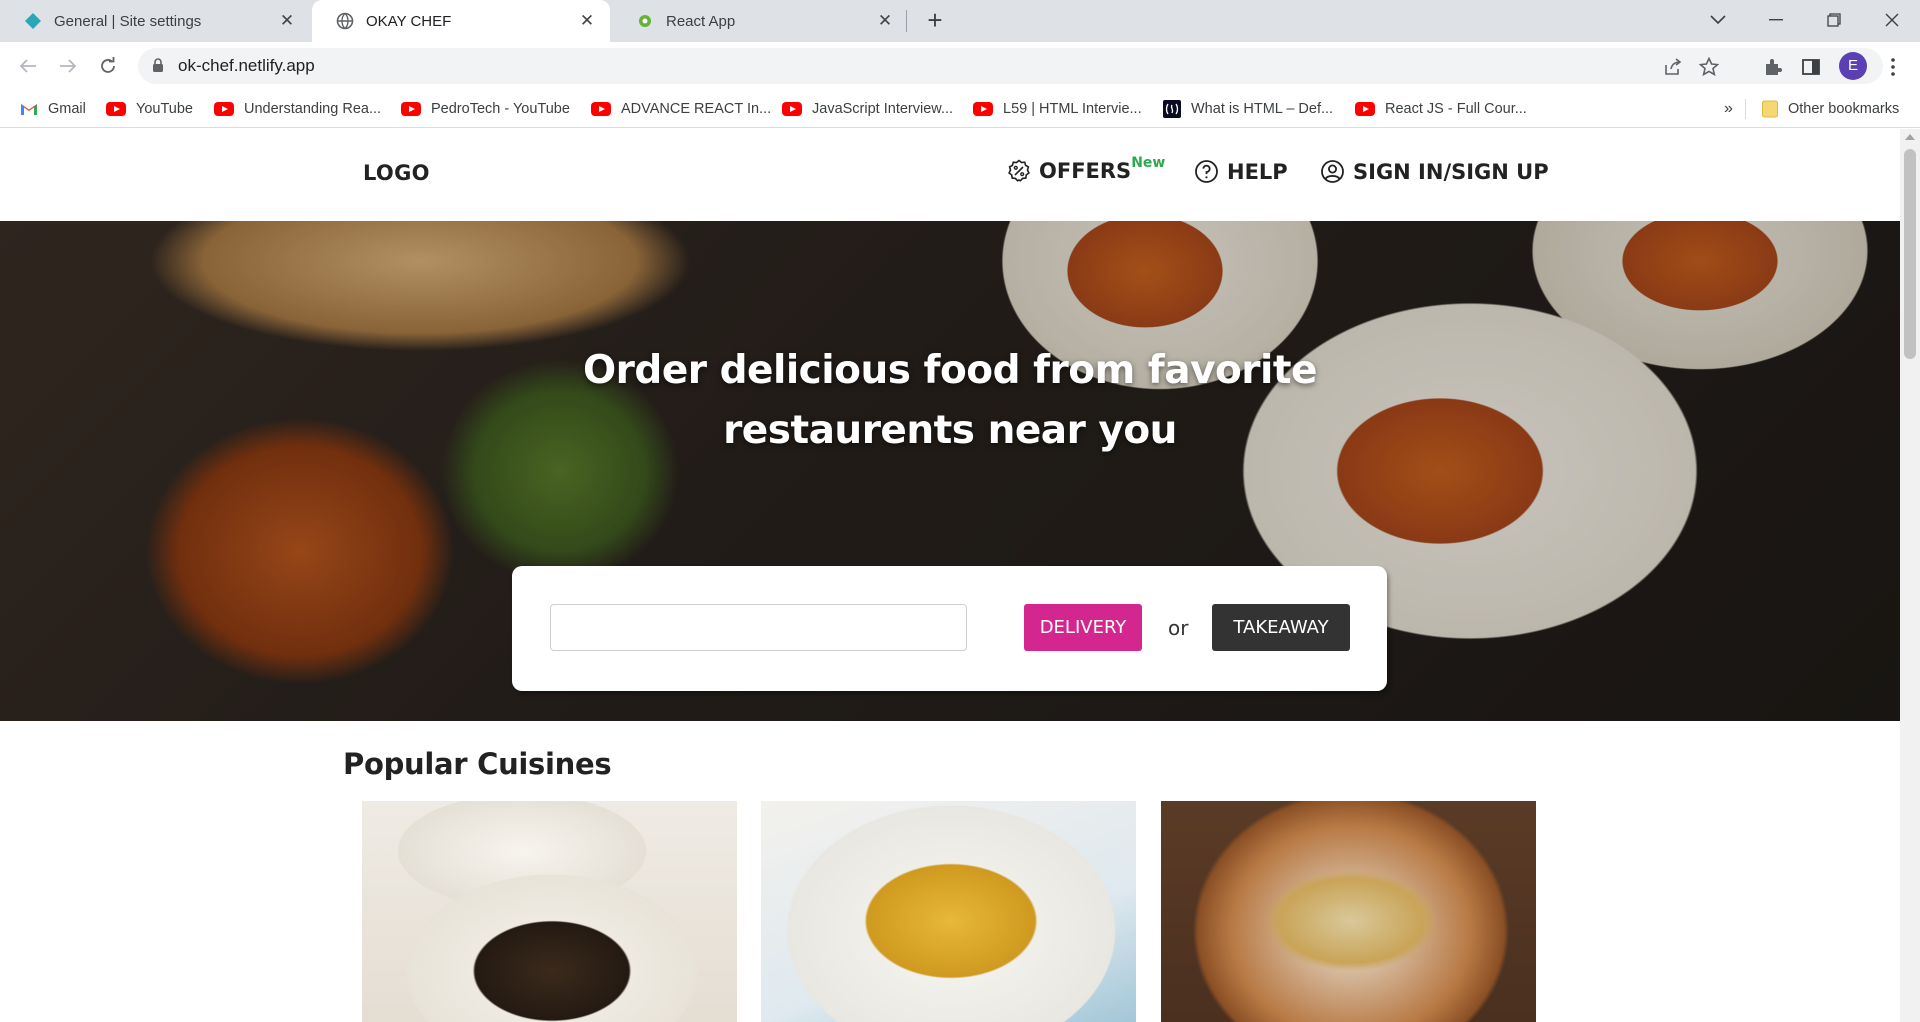  What do you see at coordinates (1709, 67) in the screenshot?
I see `bookmark-star-icon` at bounding box center [1709, 67].